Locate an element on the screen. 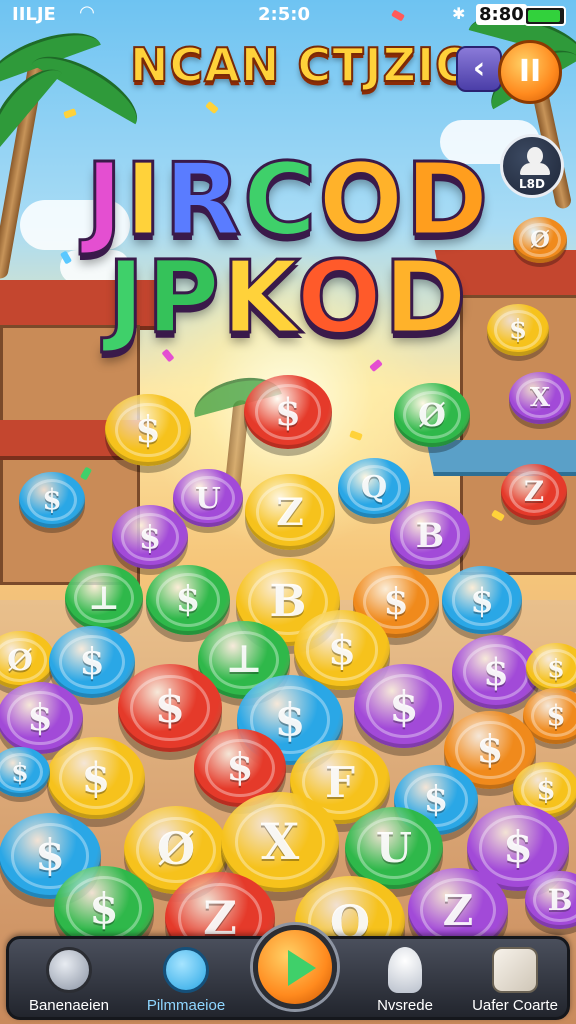 This screenshot has height=1024, width=576. coin-glyph: Q is located at coordinates (374, 488).